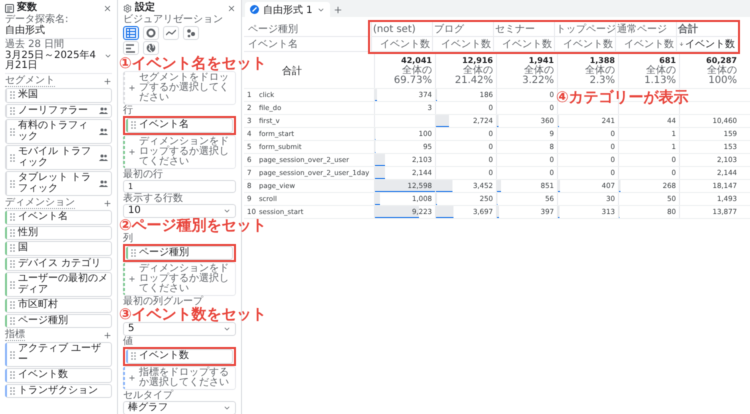  I want to click on column-header: (not set), so click(401, 29).